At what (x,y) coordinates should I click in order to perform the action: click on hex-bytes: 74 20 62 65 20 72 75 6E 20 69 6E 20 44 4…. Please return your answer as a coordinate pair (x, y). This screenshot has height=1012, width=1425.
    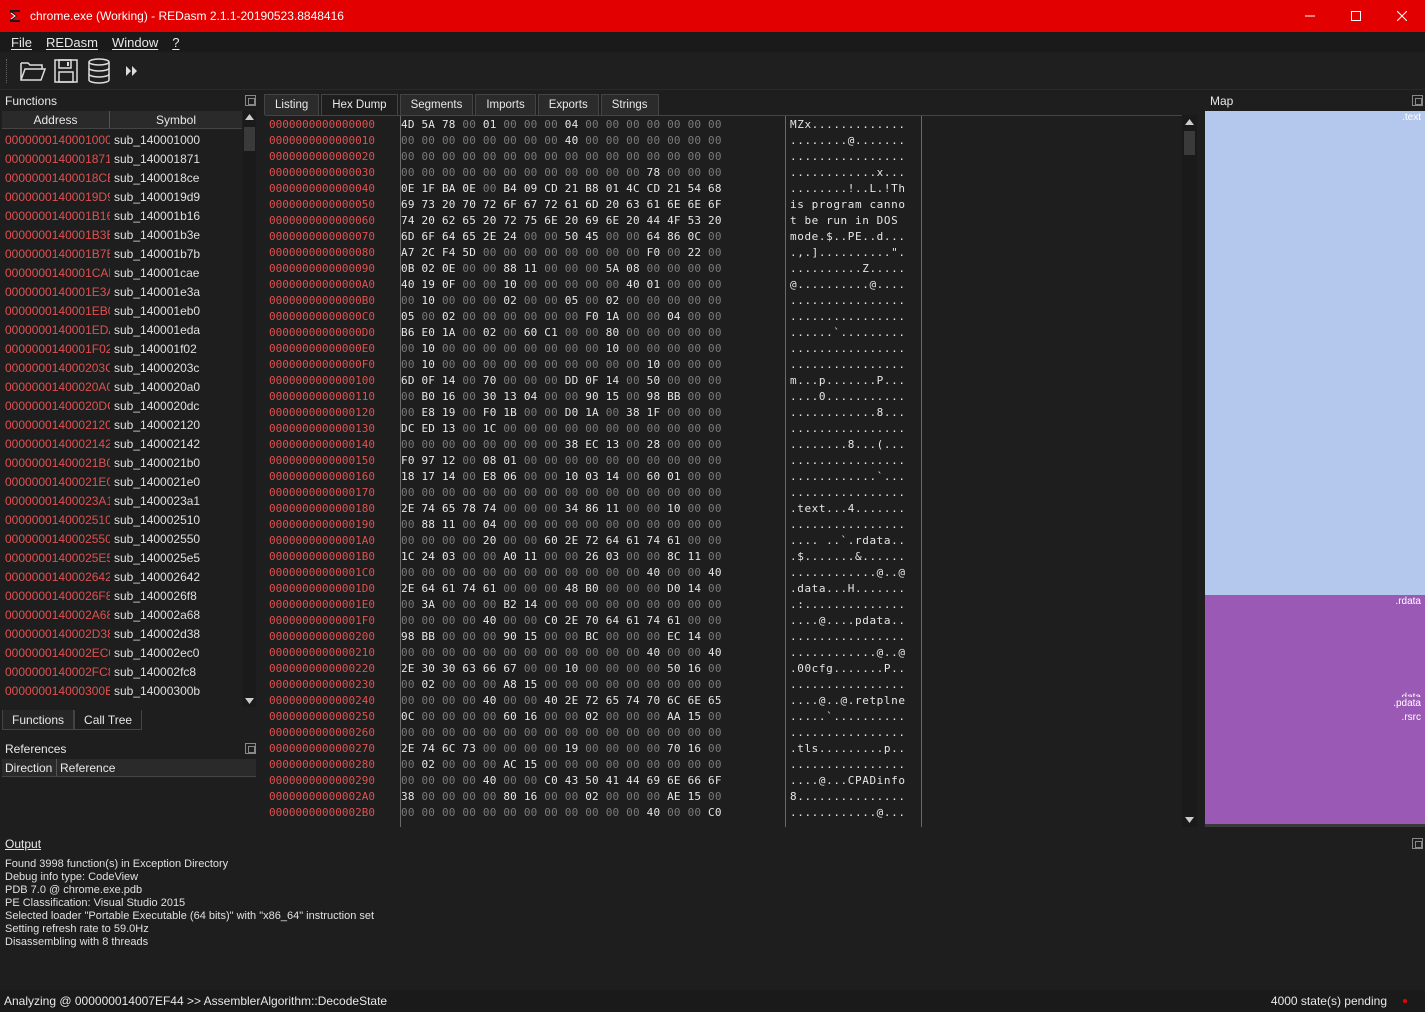
    Looking at the image, I should click on (591, 220).